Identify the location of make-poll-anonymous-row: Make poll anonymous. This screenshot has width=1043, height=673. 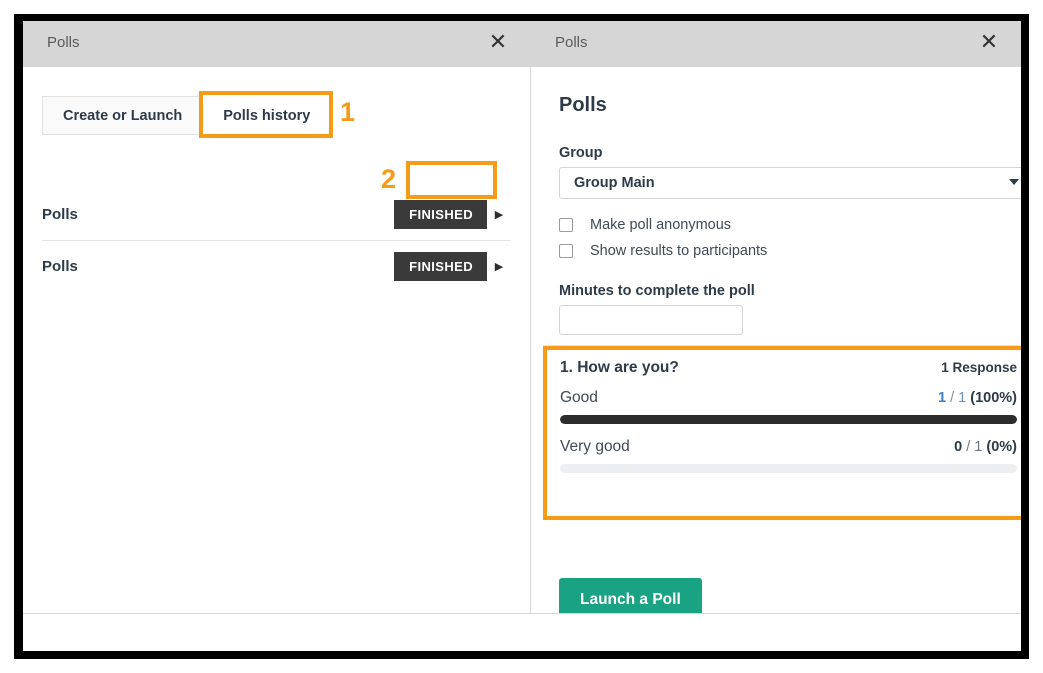
(645, 225).